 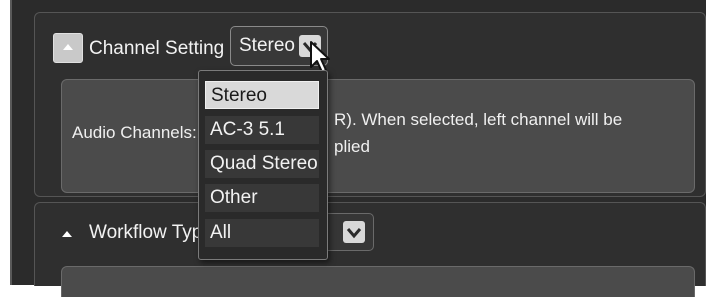 What do you see at coordinates (478, 119) in the screenshot?
I see `audio-channels-description-line1: R). When selected, left channel will be` at bounding box center [478, 119].